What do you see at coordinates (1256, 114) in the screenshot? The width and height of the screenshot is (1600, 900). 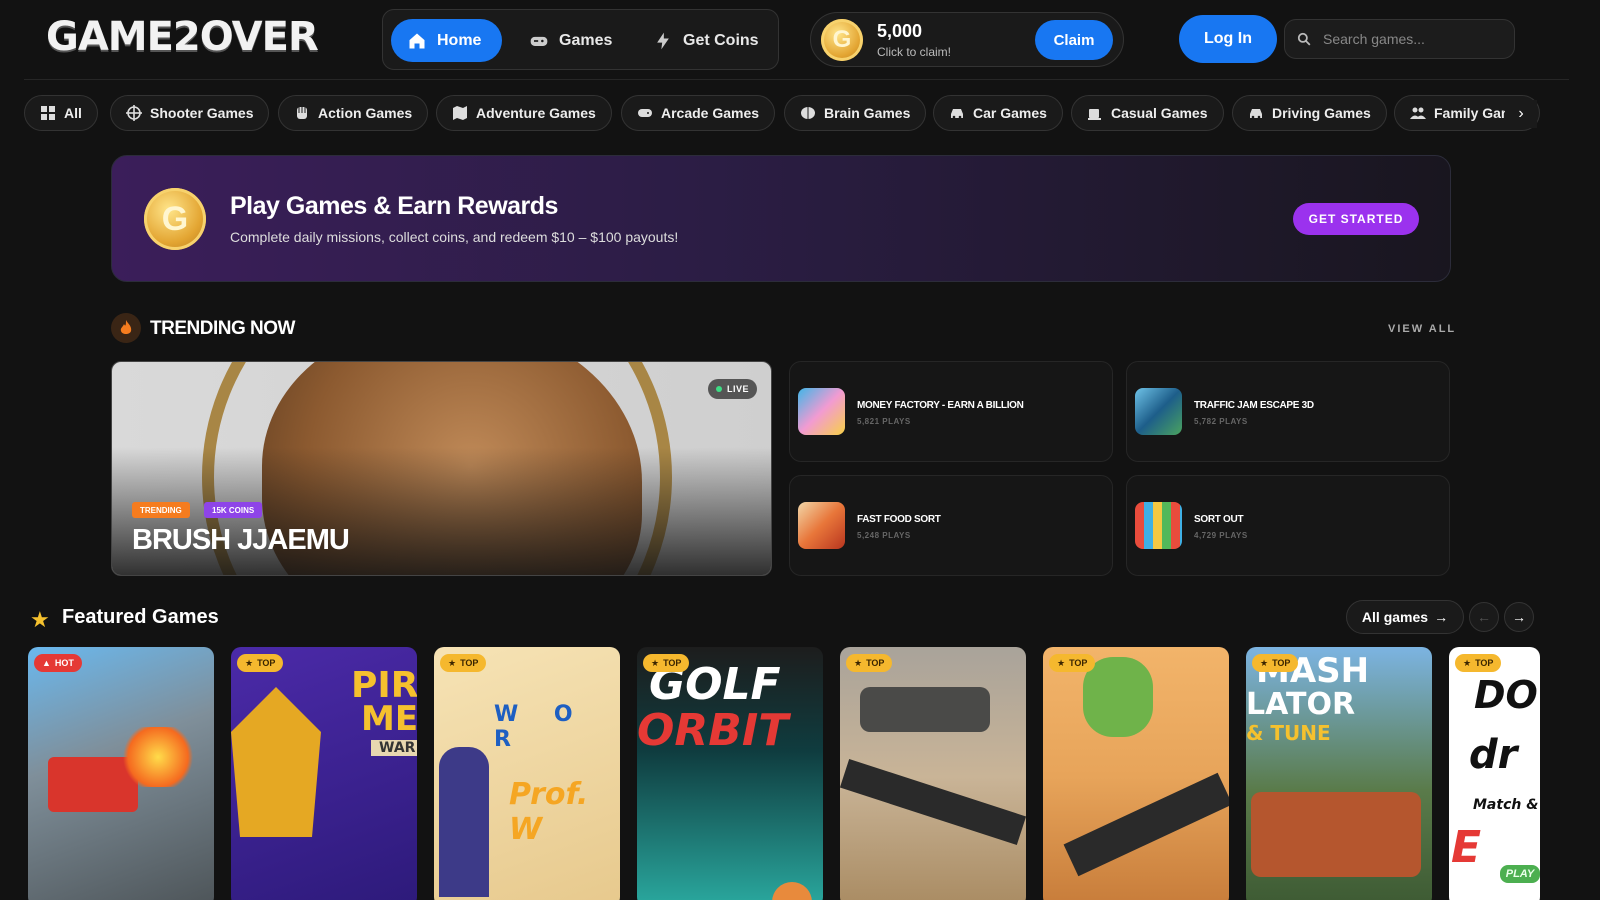 I see `car-icon` at bounding box center [1256, 114].